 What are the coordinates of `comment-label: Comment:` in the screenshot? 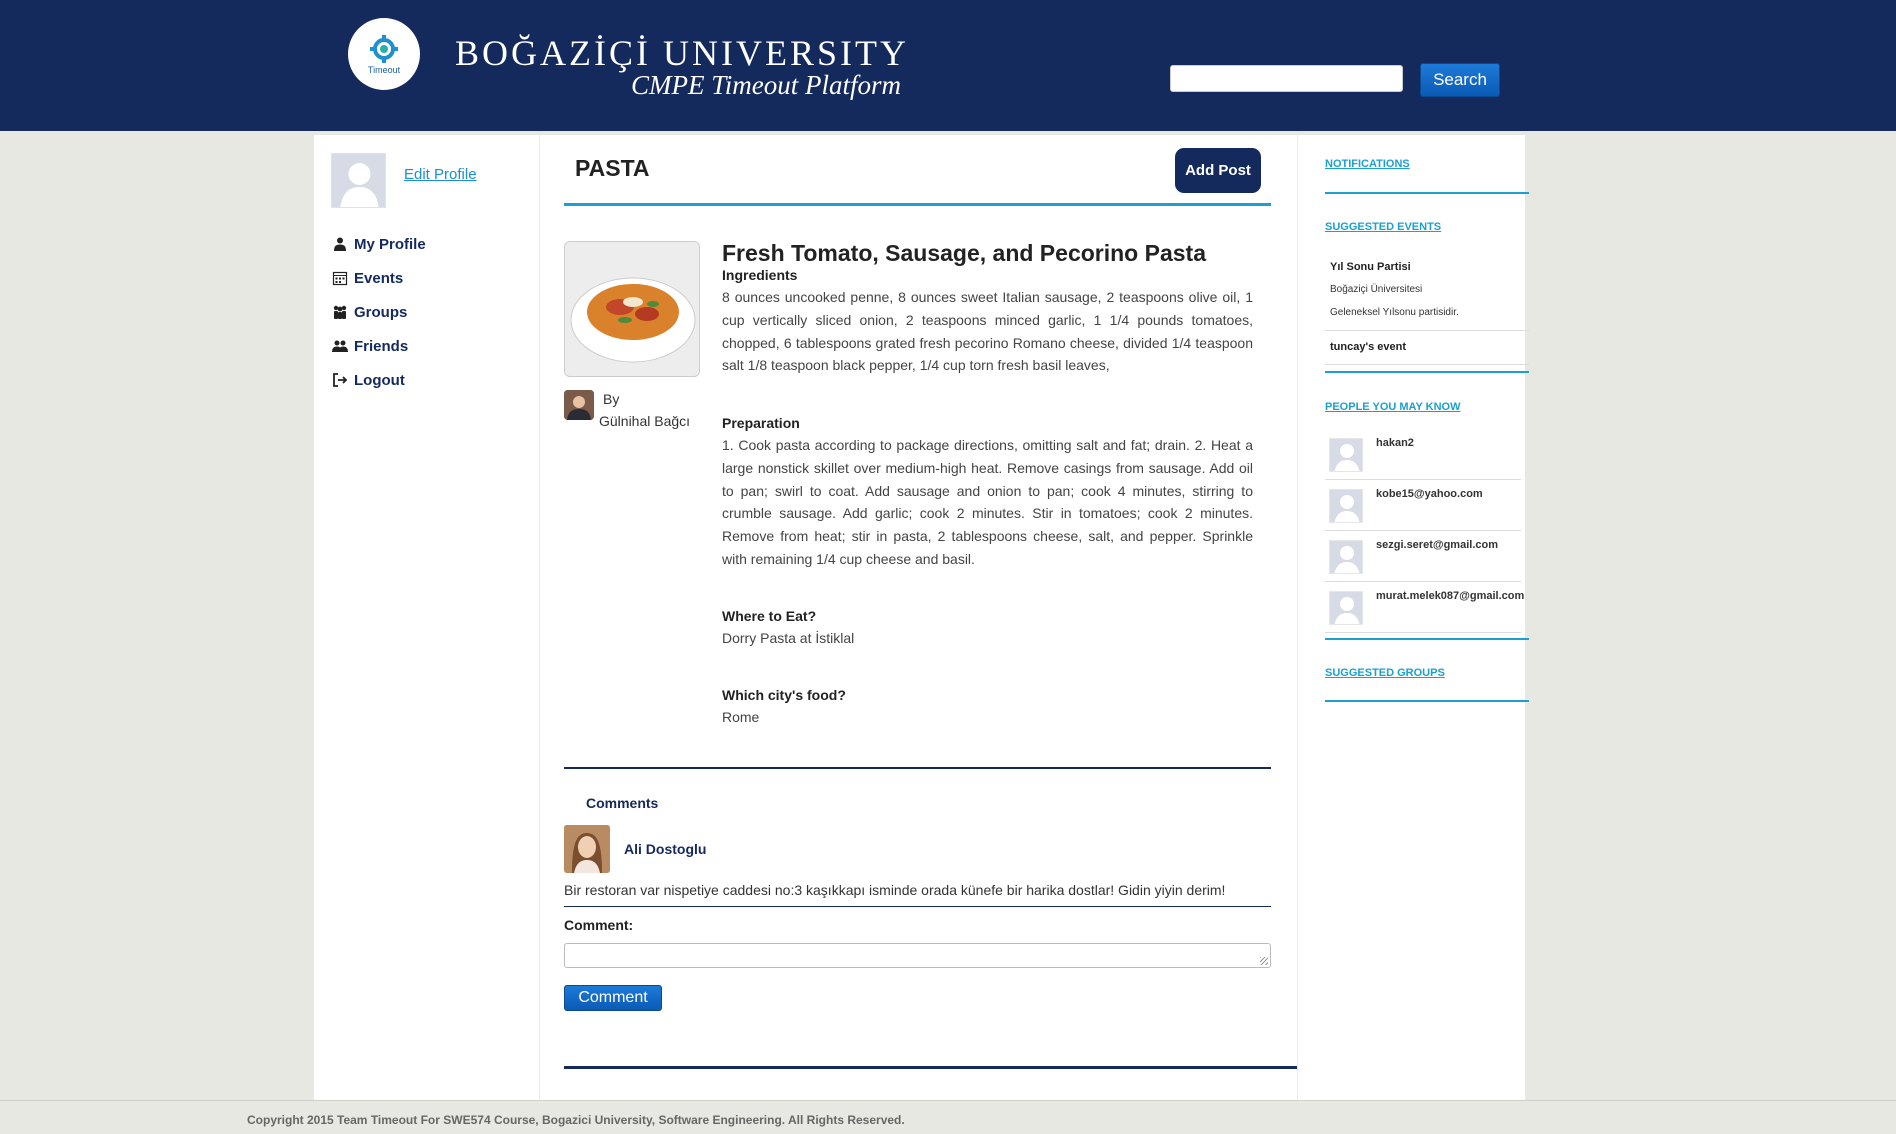 It's located at (599, 925).